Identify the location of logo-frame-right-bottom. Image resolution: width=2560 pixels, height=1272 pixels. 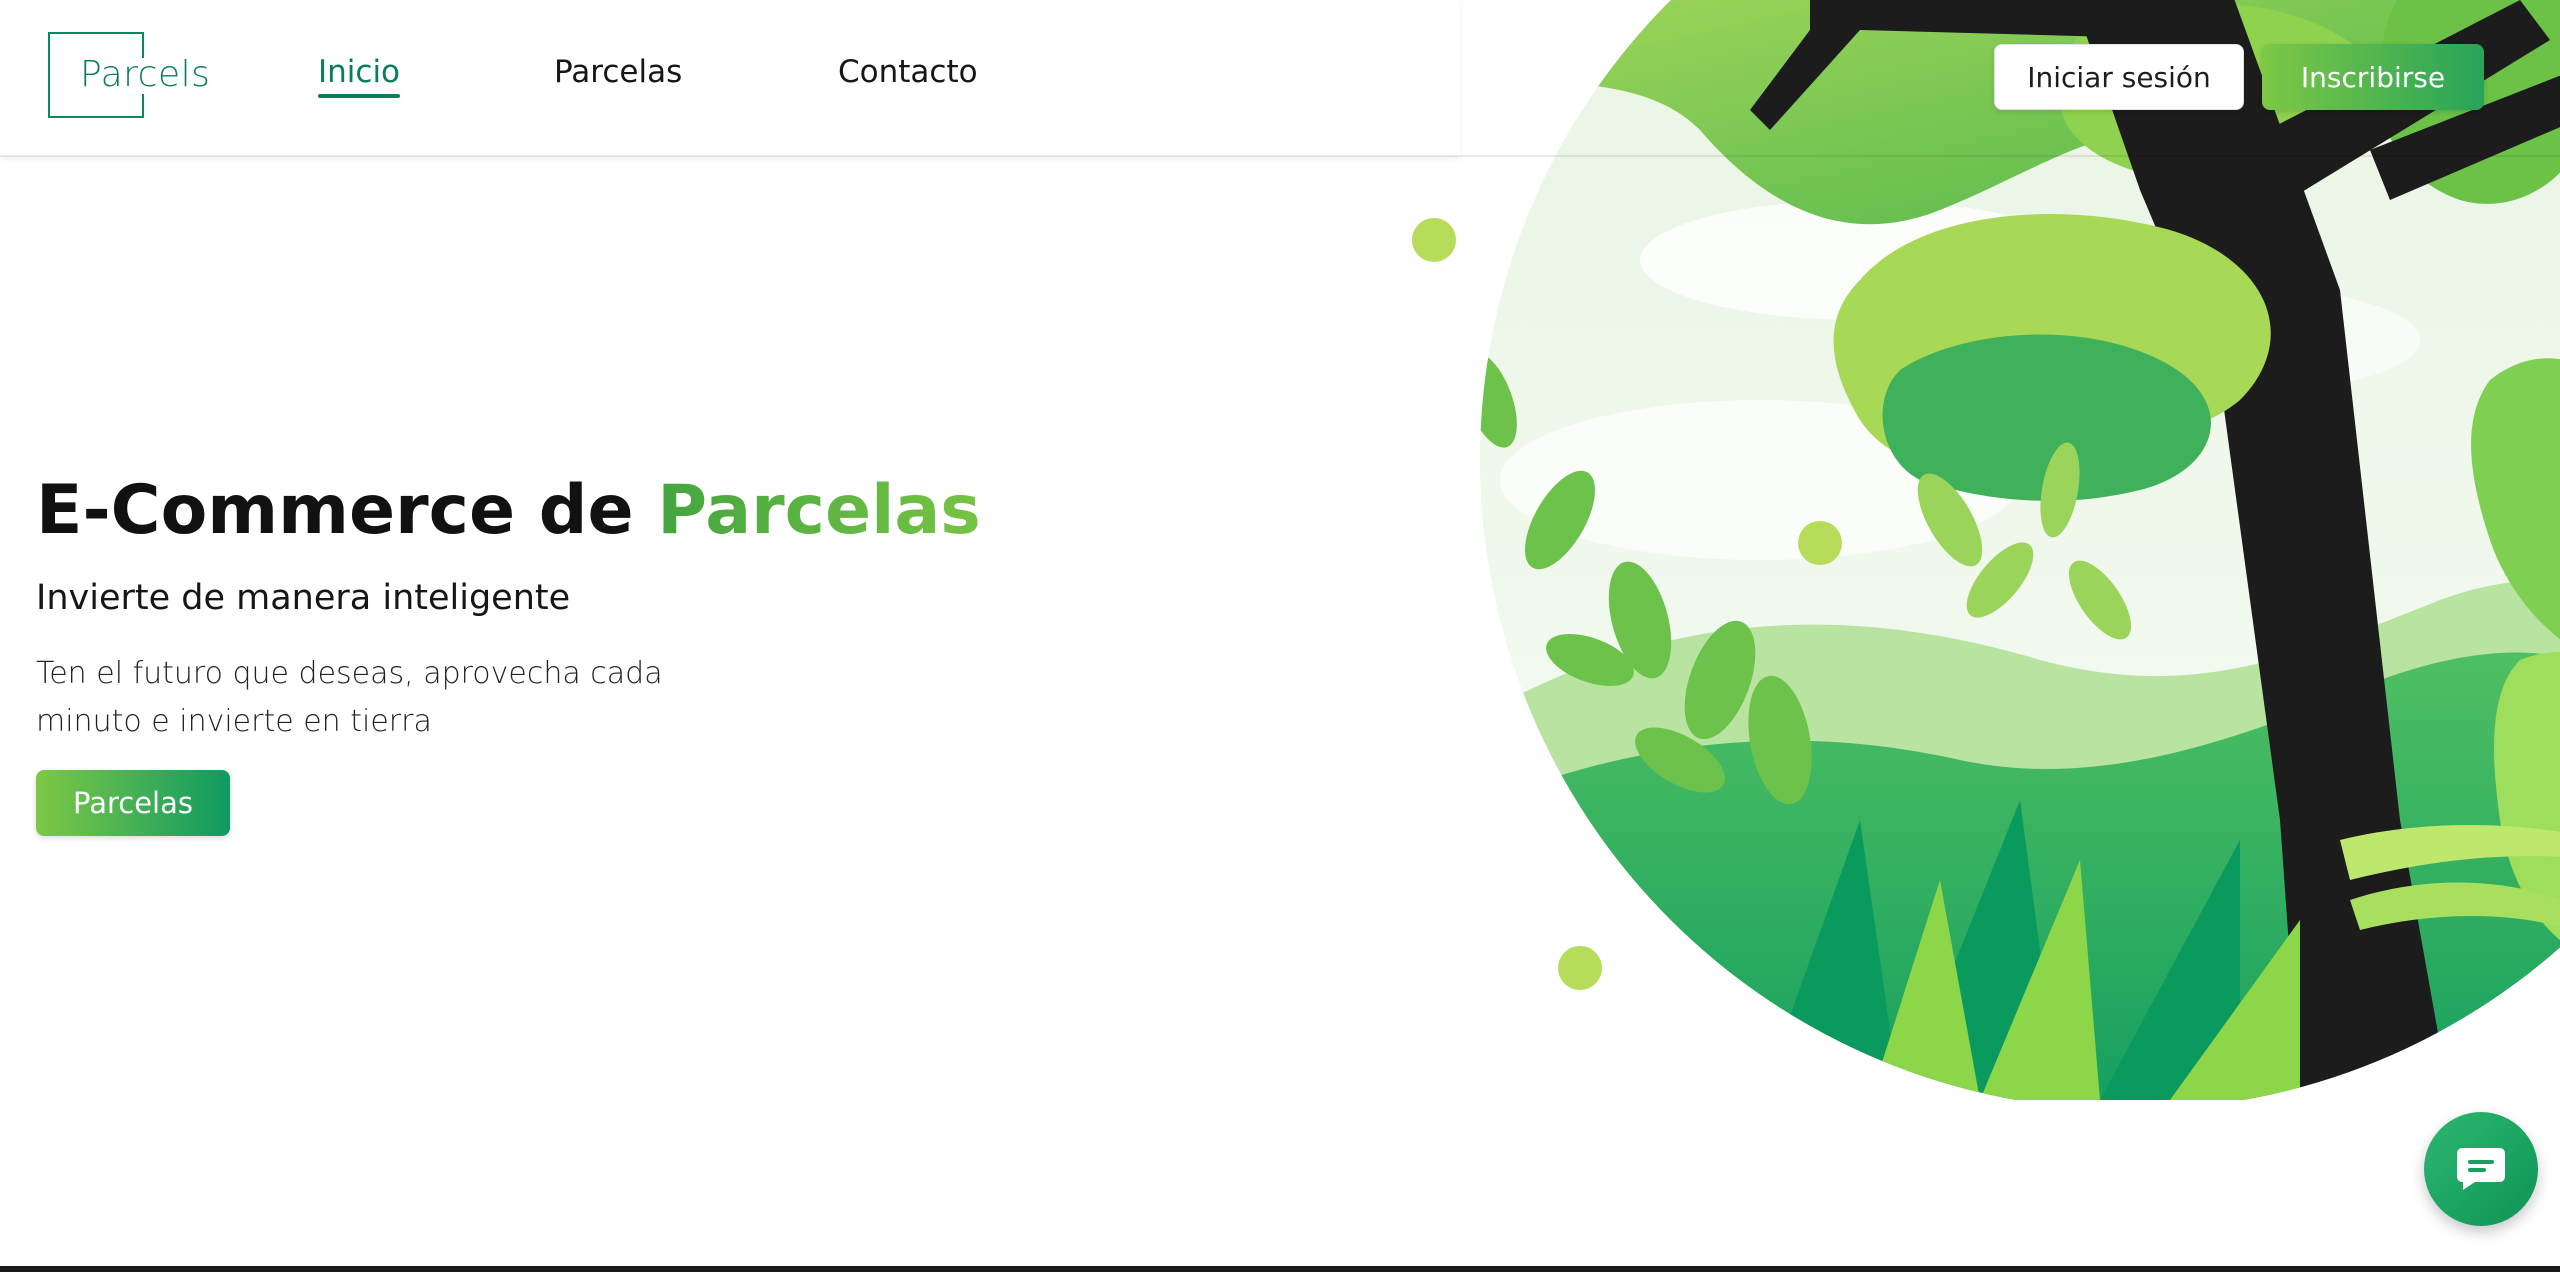
(143, 106).